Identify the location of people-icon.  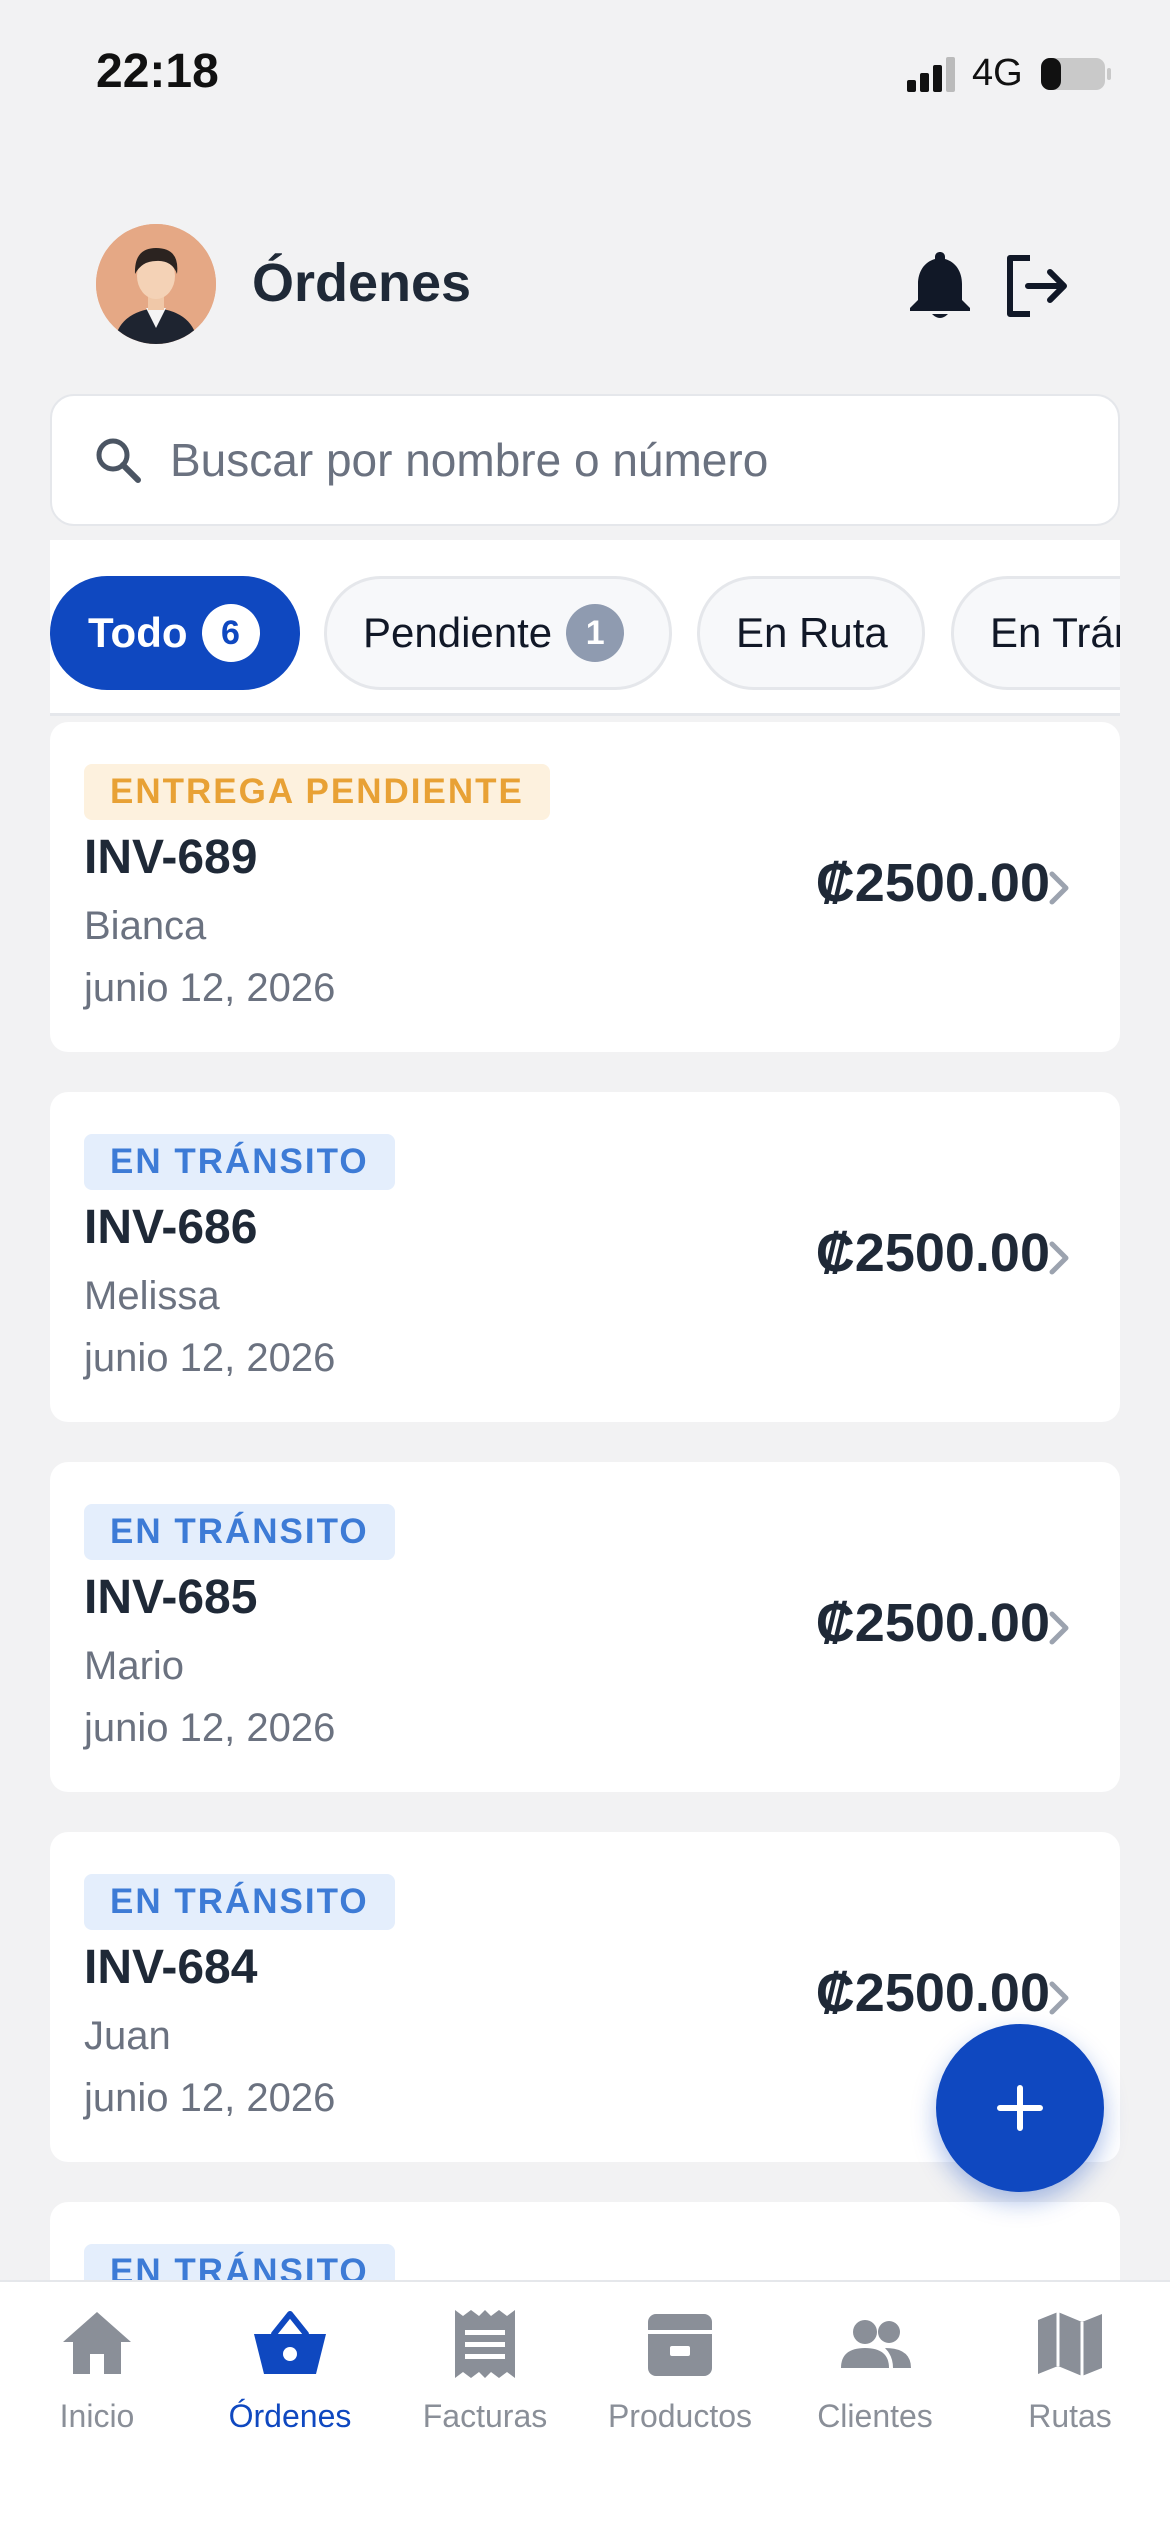
(876, 2344).